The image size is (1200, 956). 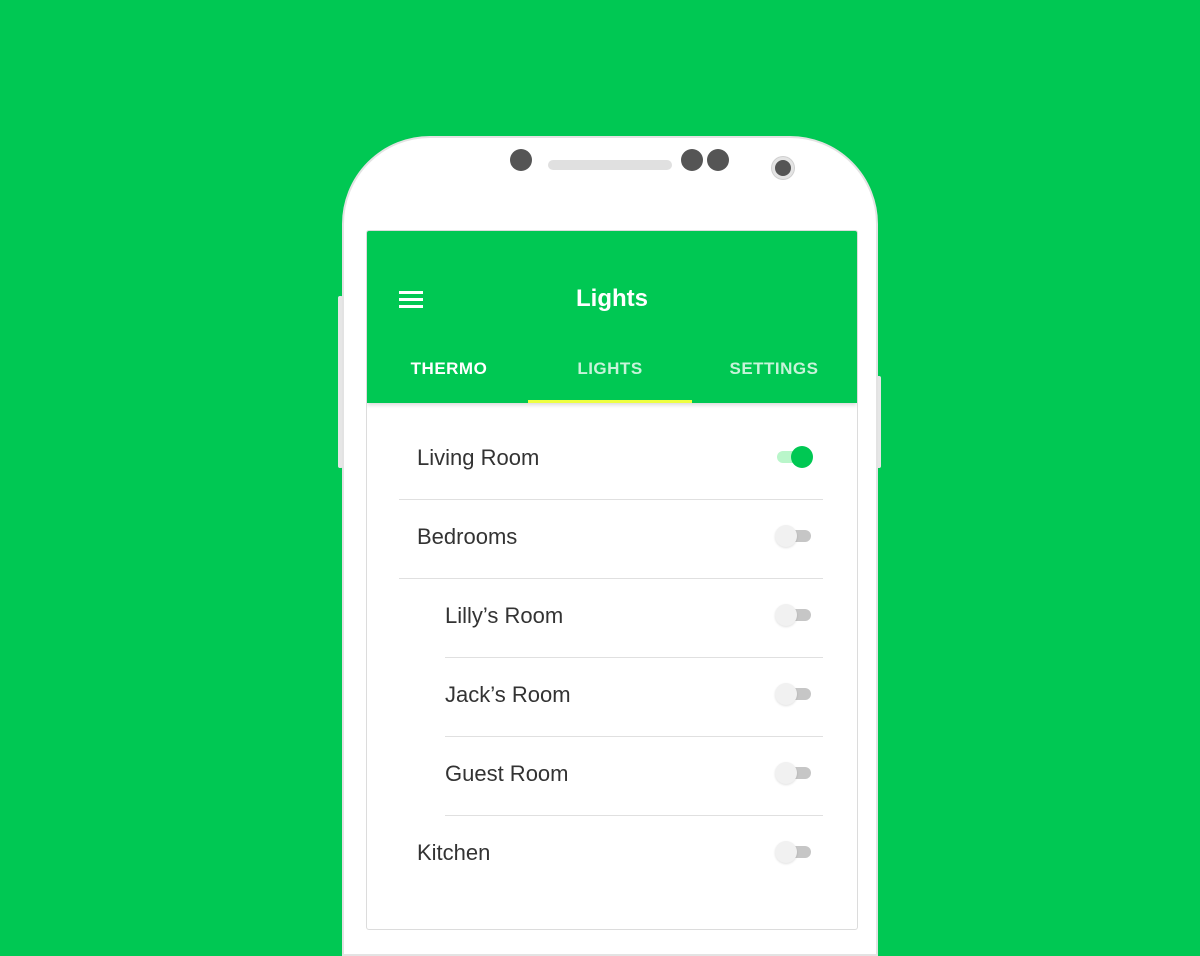 What do you see at coordinates (634, 697) in the screenshot?
I see `list-item-jacks-room: Jack’s Room` at bounding box center [634, 697].